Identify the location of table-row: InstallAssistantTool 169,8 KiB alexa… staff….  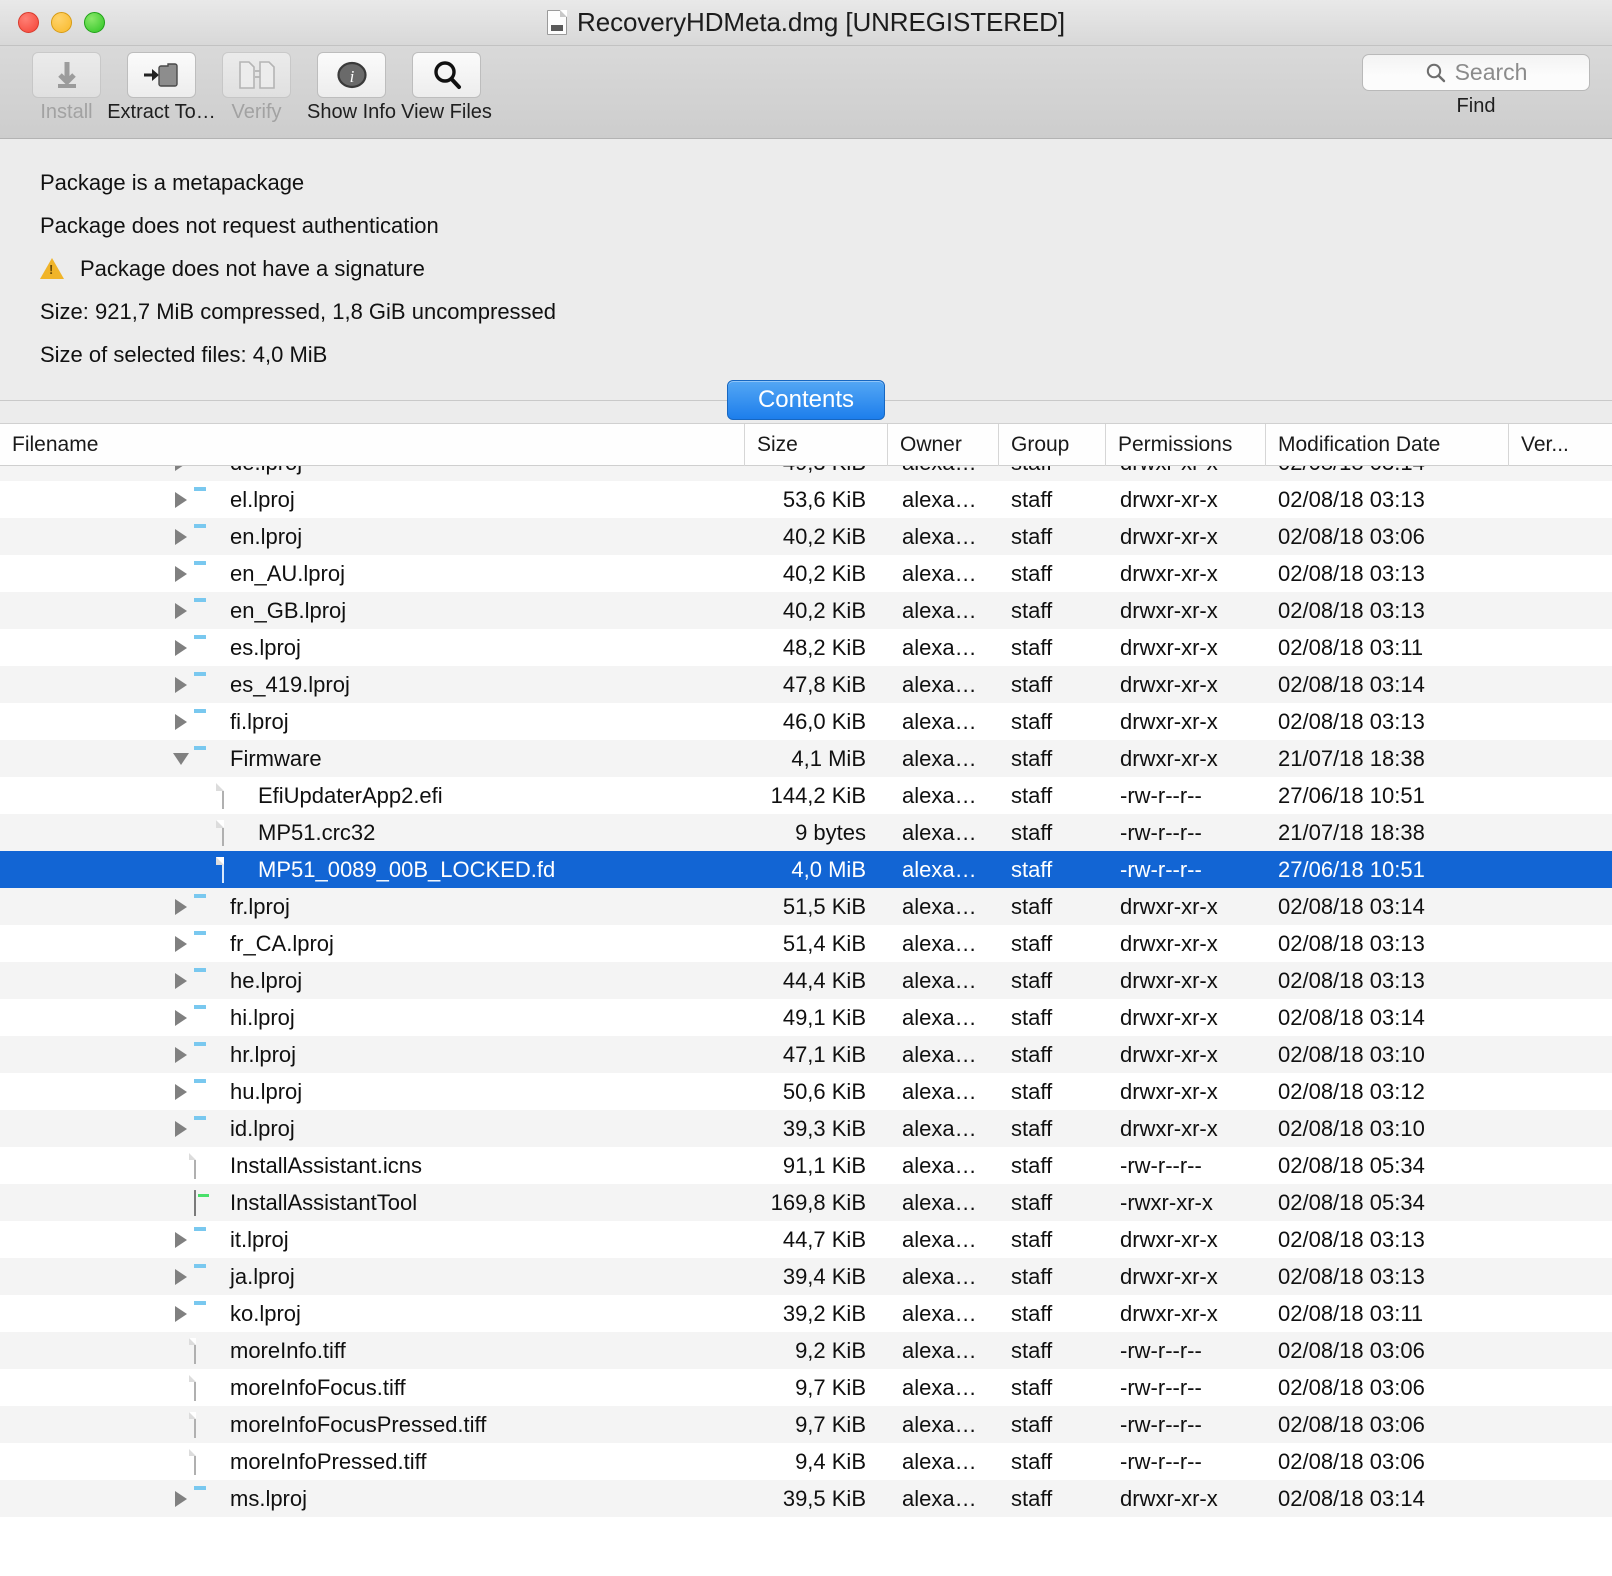
(806, 1202).